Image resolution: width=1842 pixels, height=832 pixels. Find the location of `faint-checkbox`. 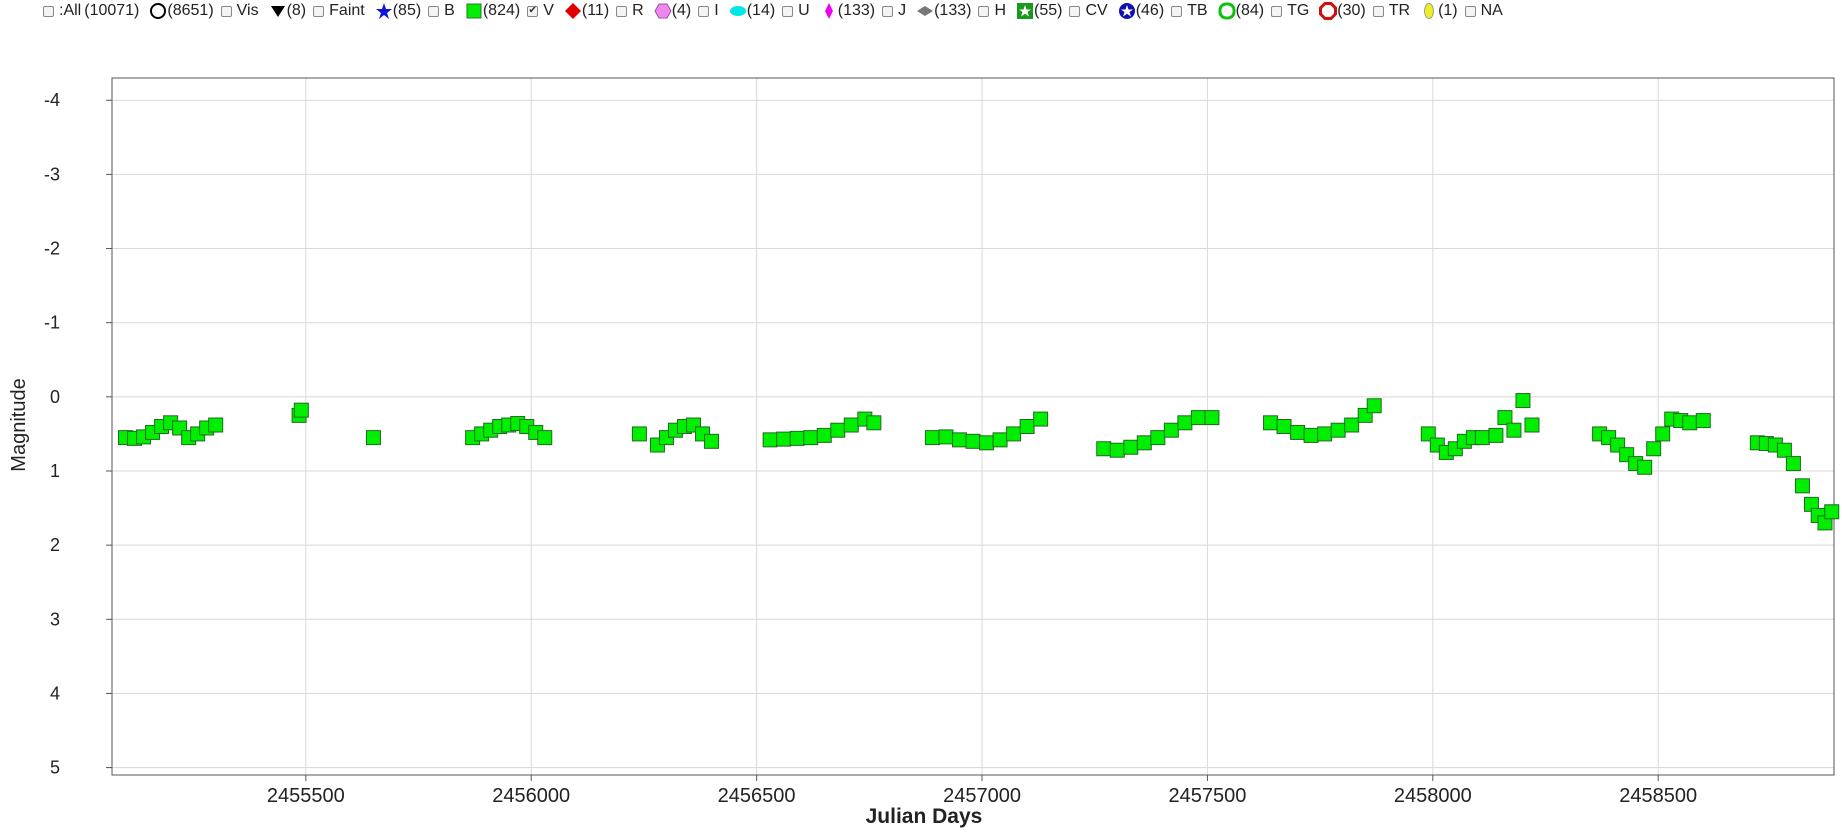

faint-checkbox is located at coordinates (319, 11).